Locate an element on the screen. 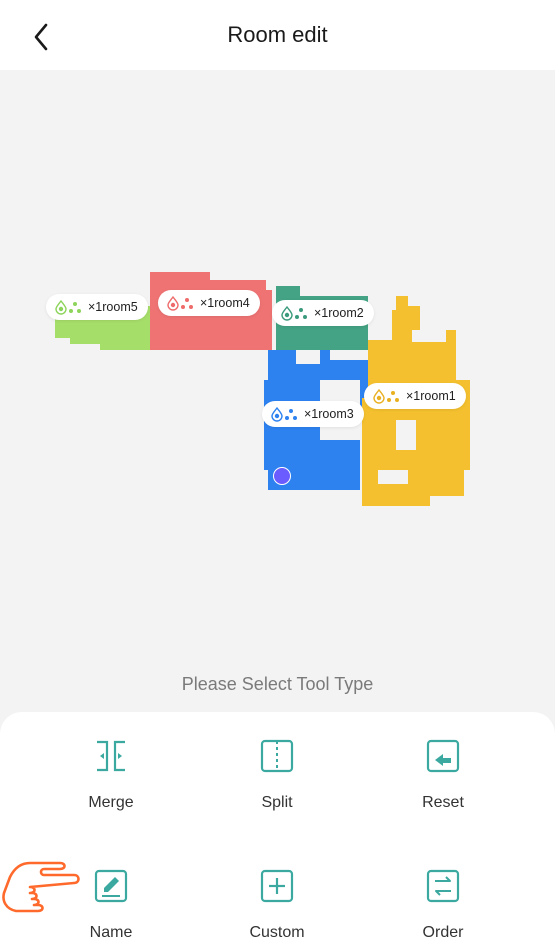 This screenshot has height=951, width=555. page-title: Room edit is located at coordinates (277, 34).